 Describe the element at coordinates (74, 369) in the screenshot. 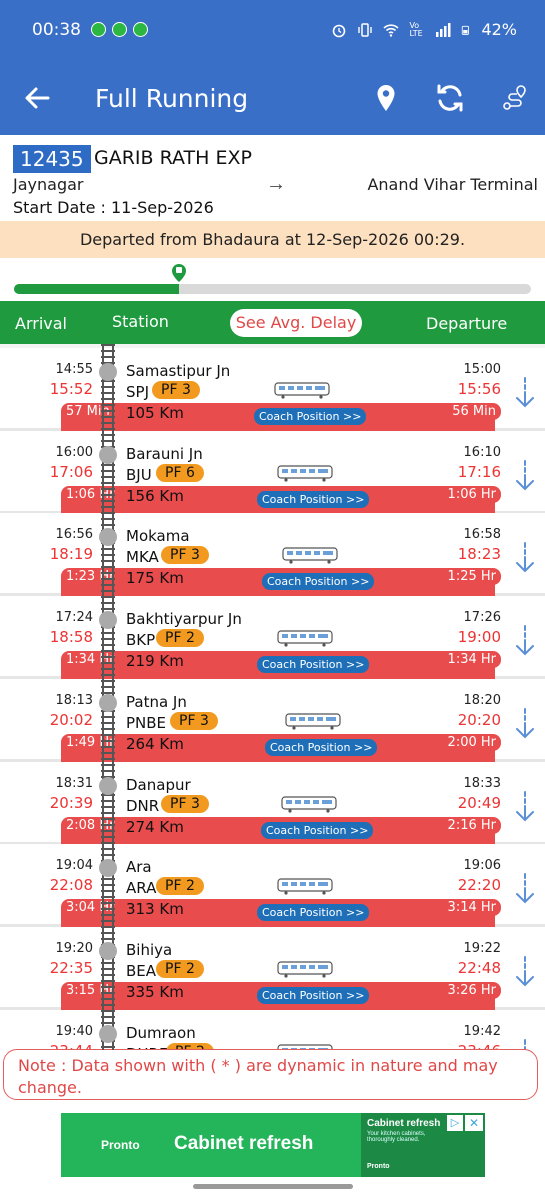

I see `scheduled-arrival: 14:55` at that location.